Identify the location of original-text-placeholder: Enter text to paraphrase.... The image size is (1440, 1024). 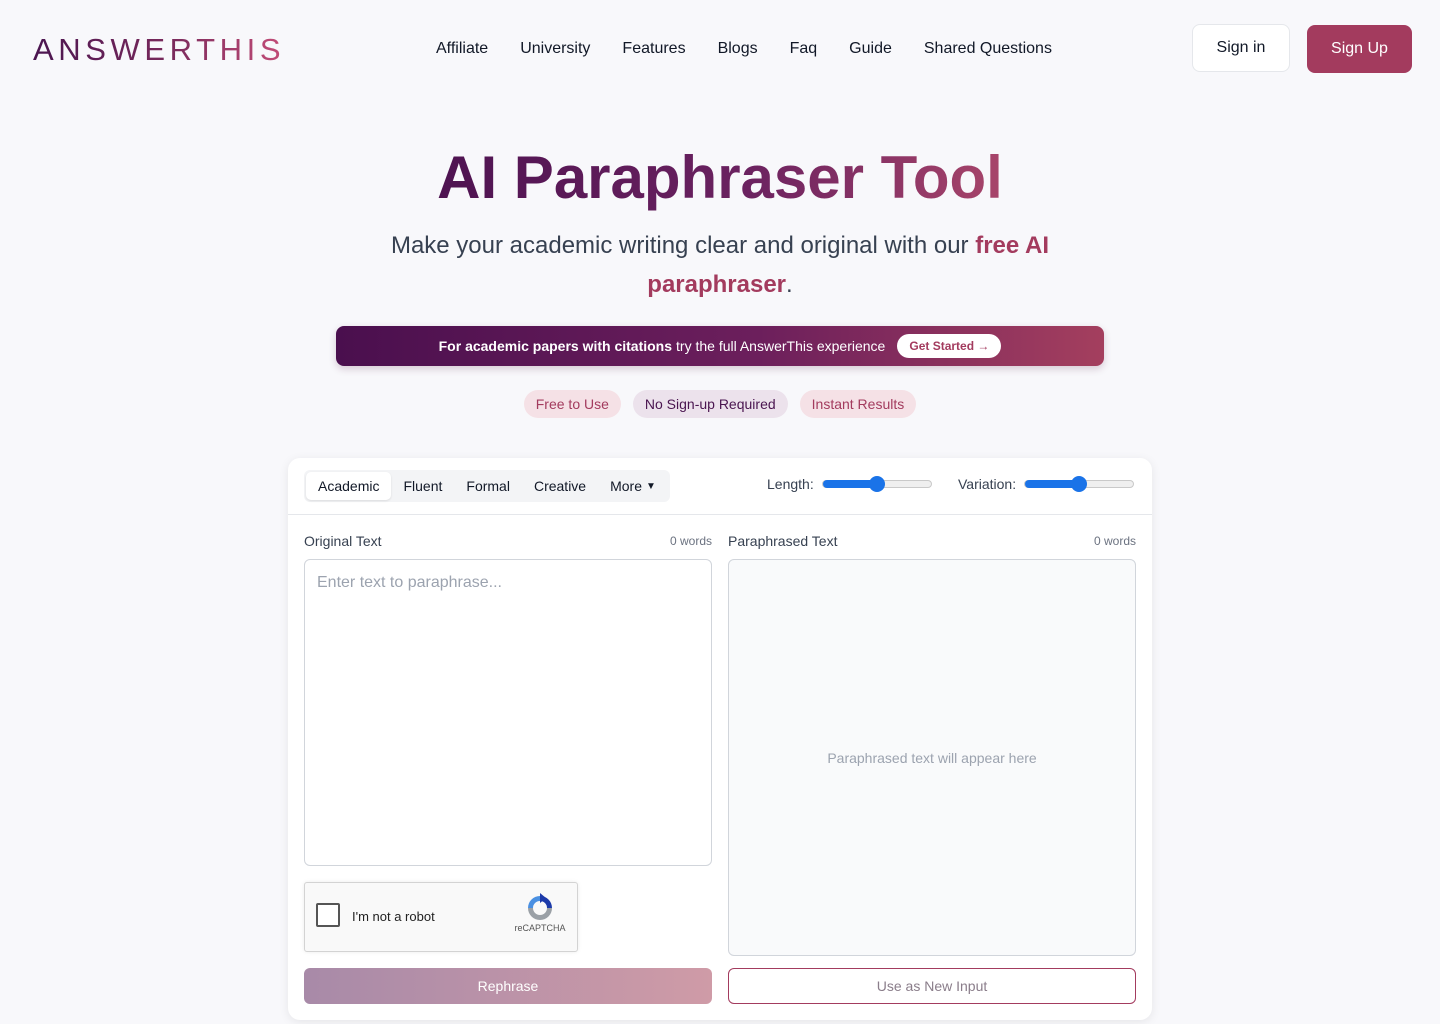
(409, 582).